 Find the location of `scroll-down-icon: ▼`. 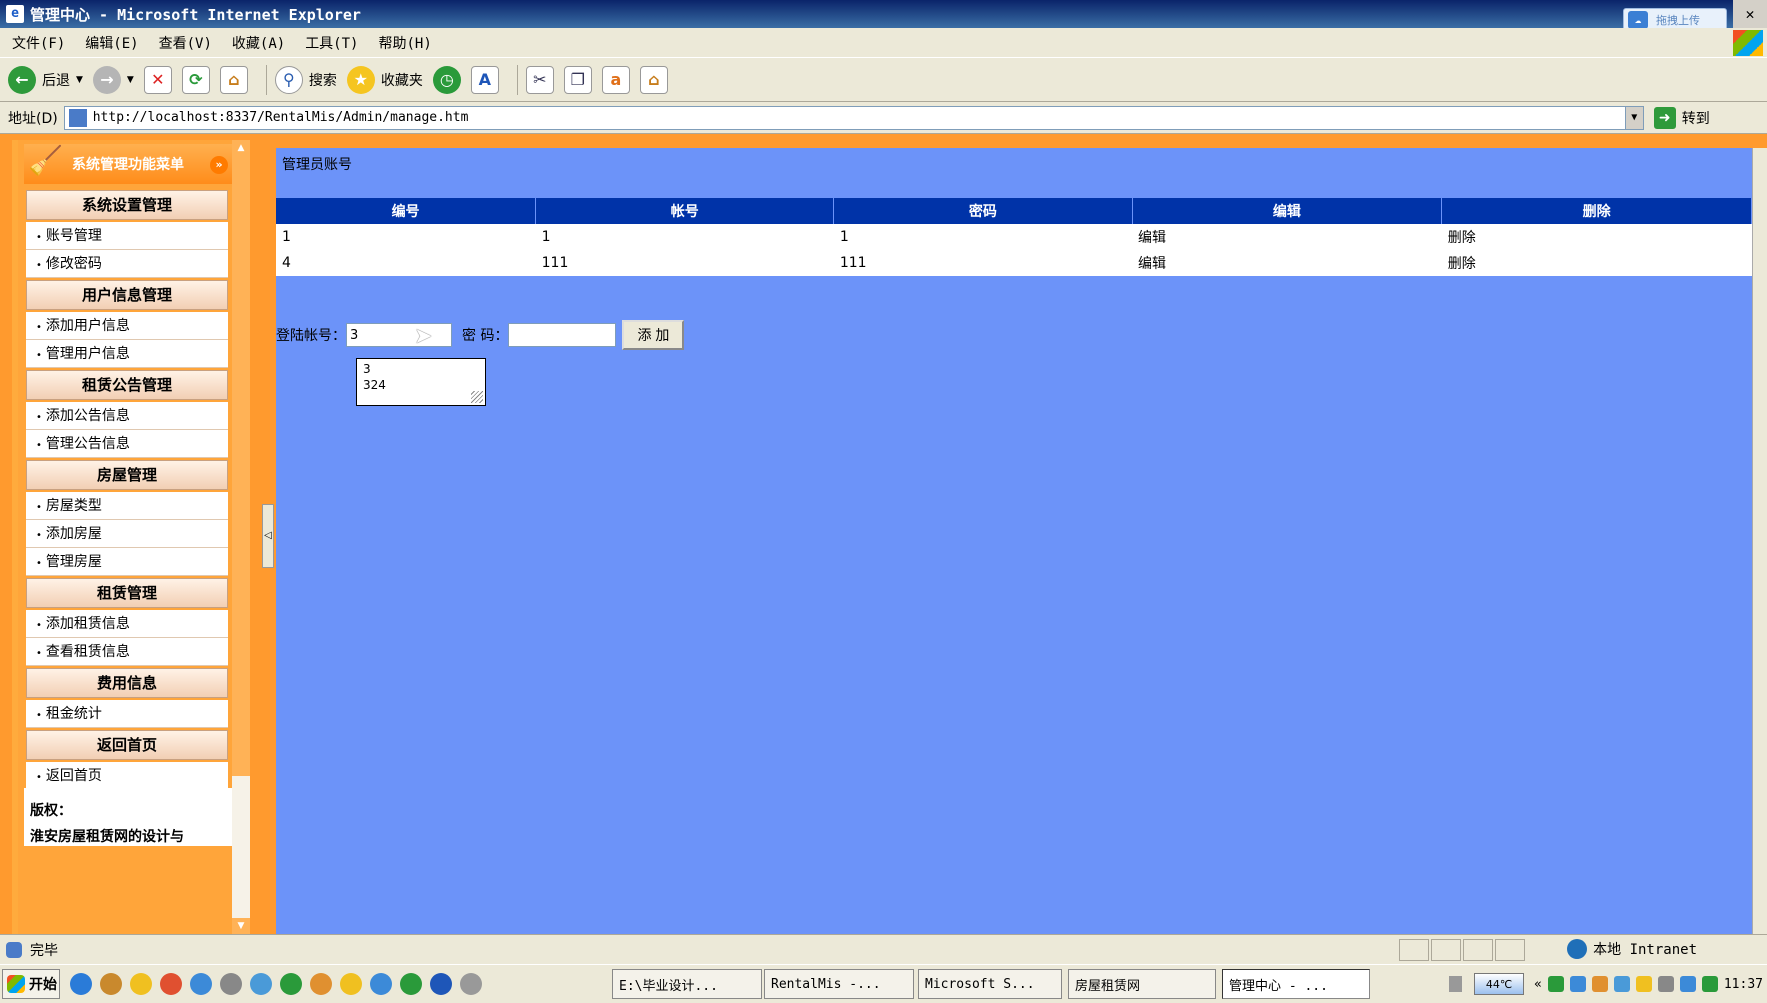

scroll-down-icon: ▼ is located at coordinates (241, 926).